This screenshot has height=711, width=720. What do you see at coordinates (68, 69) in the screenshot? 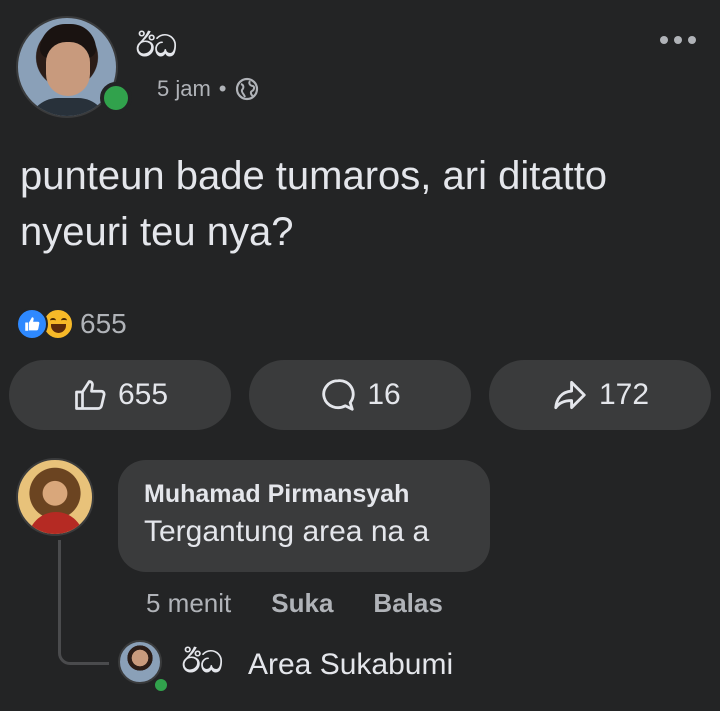
I see `avatar-face` at bounding box center [68, 69].